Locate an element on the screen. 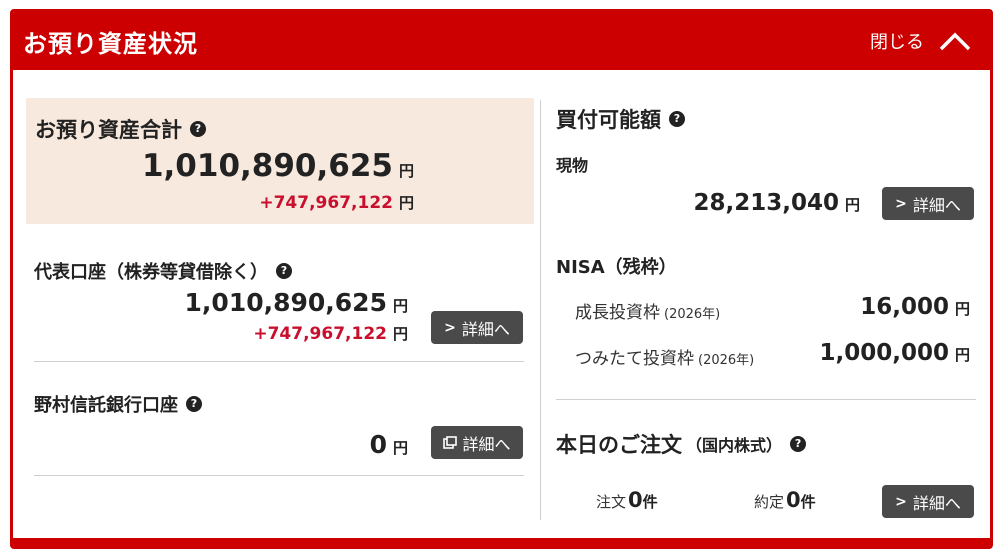 The width and height of the screenshot is (1000, 555). tsumitate-quota-year: (2026年) is located at coordinates (726, 360).